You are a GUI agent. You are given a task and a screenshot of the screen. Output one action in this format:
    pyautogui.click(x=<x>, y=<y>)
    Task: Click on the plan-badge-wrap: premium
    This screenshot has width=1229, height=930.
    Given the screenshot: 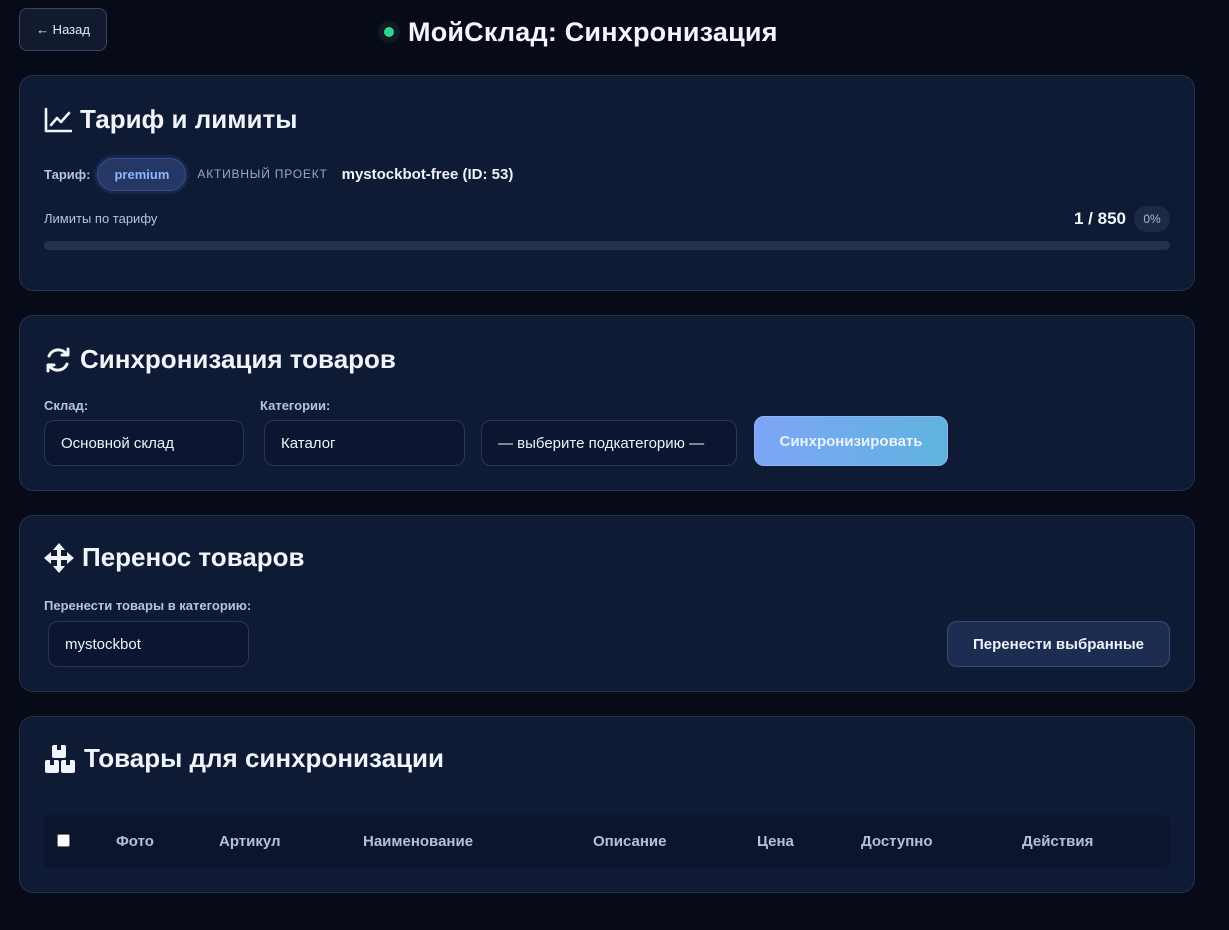 What is the action you would take?
    pyautogui.click(x=142, y=174)
    